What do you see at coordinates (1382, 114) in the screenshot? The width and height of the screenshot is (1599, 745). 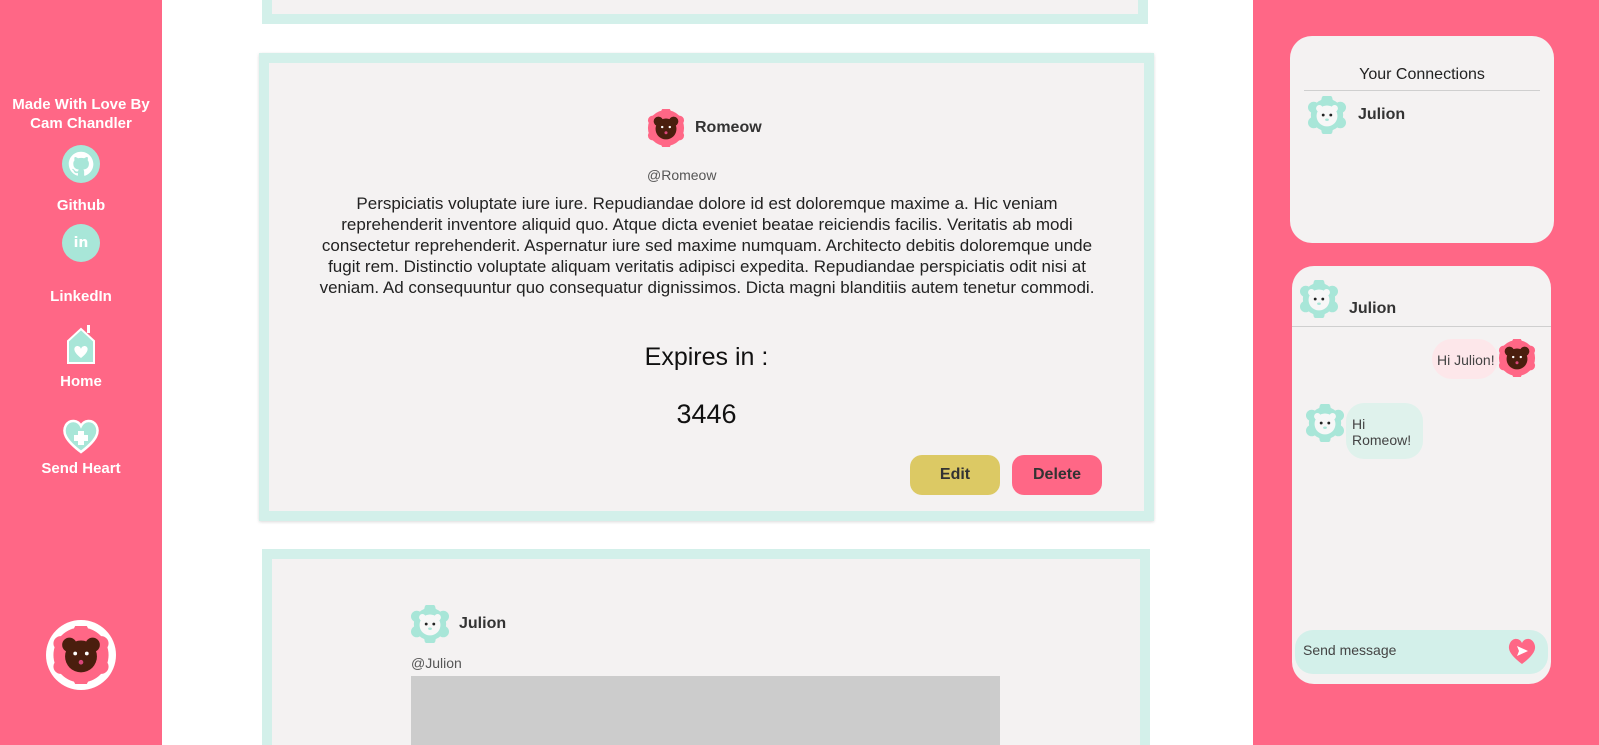 I see `connection-name: Julion` at bounding box center [1382, 114].